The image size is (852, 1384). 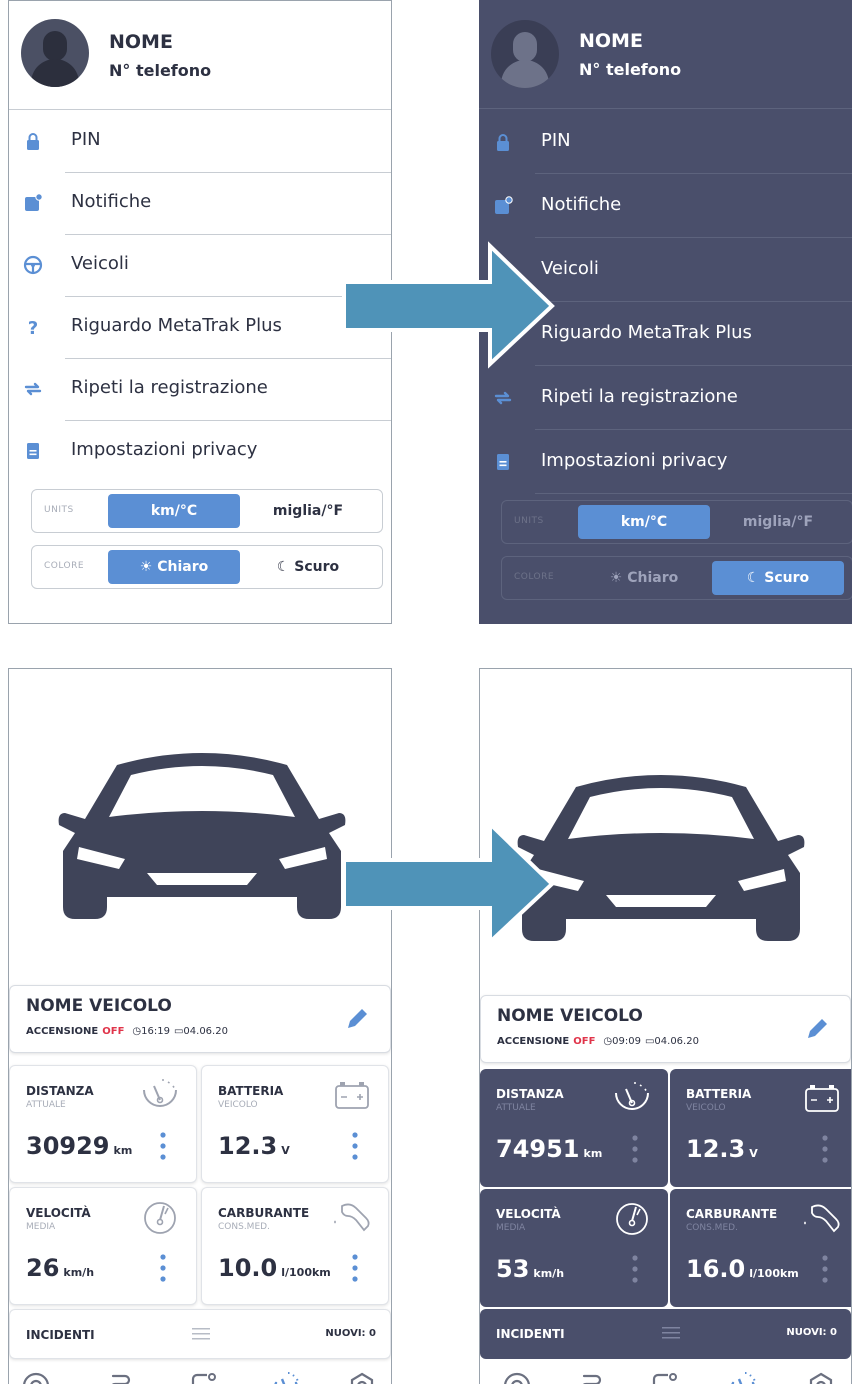 I want to click on tile-unit: l/100km, so click(x=306, y=1272).